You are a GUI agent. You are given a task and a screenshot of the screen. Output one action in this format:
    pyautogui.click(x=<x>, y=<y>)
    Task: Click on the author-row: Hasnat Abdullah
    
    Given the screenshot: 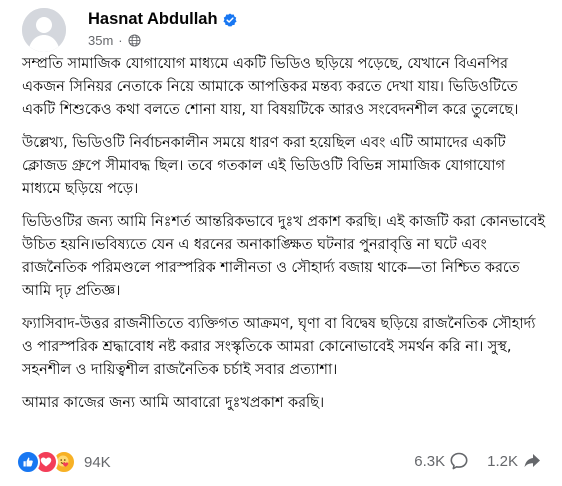 What is the action you would take?
    pyautogui.click(x=162, y=19)
    